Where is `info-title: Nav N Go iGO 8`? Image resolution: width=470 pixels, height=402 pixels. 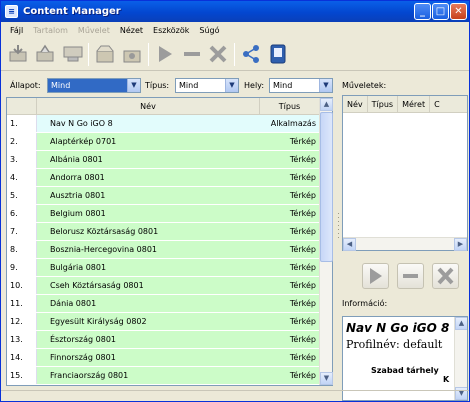 info-title: Nav N Go iGO 8 is located at coordinates (398, 328).